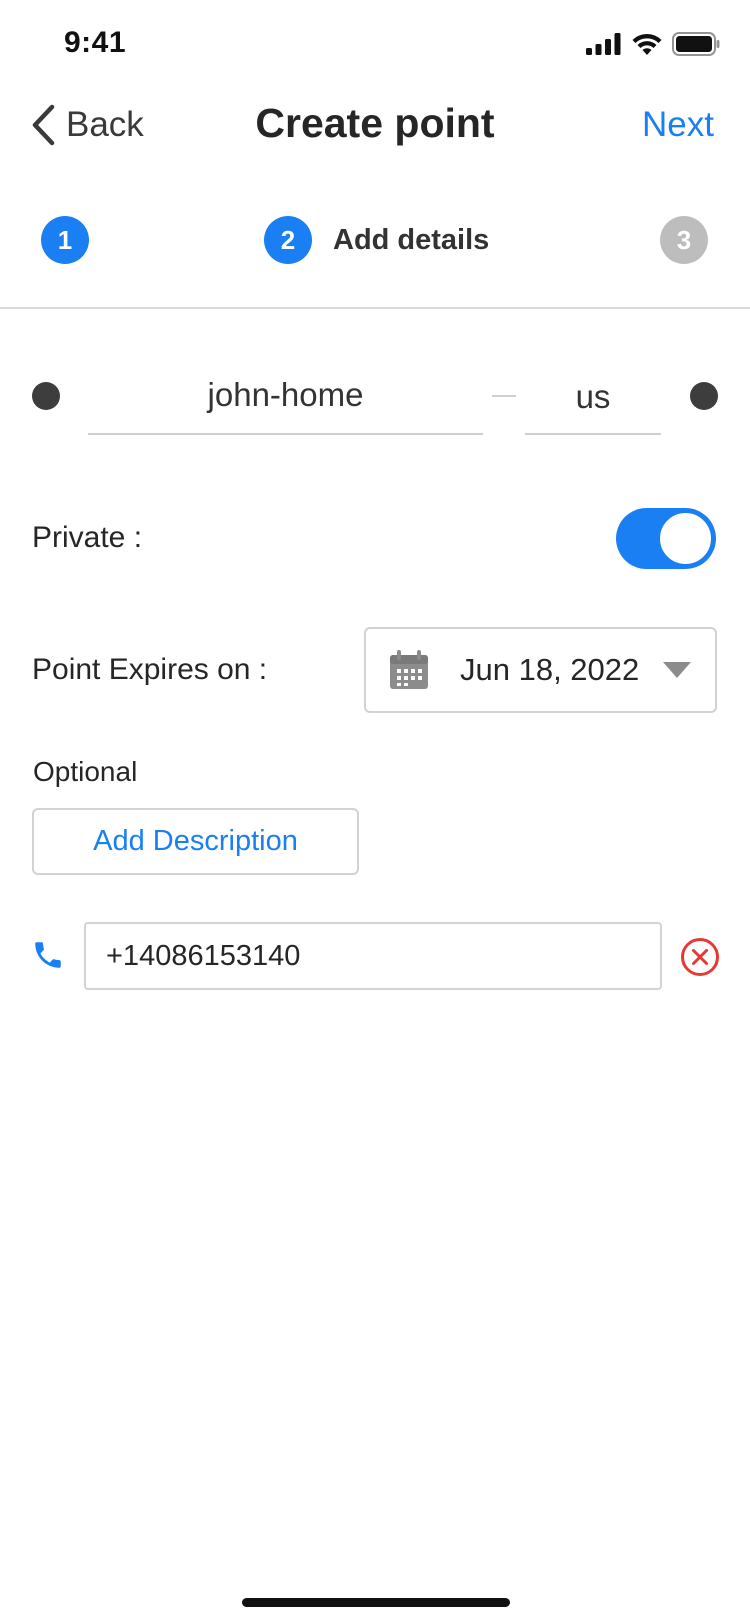 The image size is (750, 1624). What do you see at coordinates (647, 44) in the screenshot?
I see `wifi-icon` at bounding box center [647, 44].